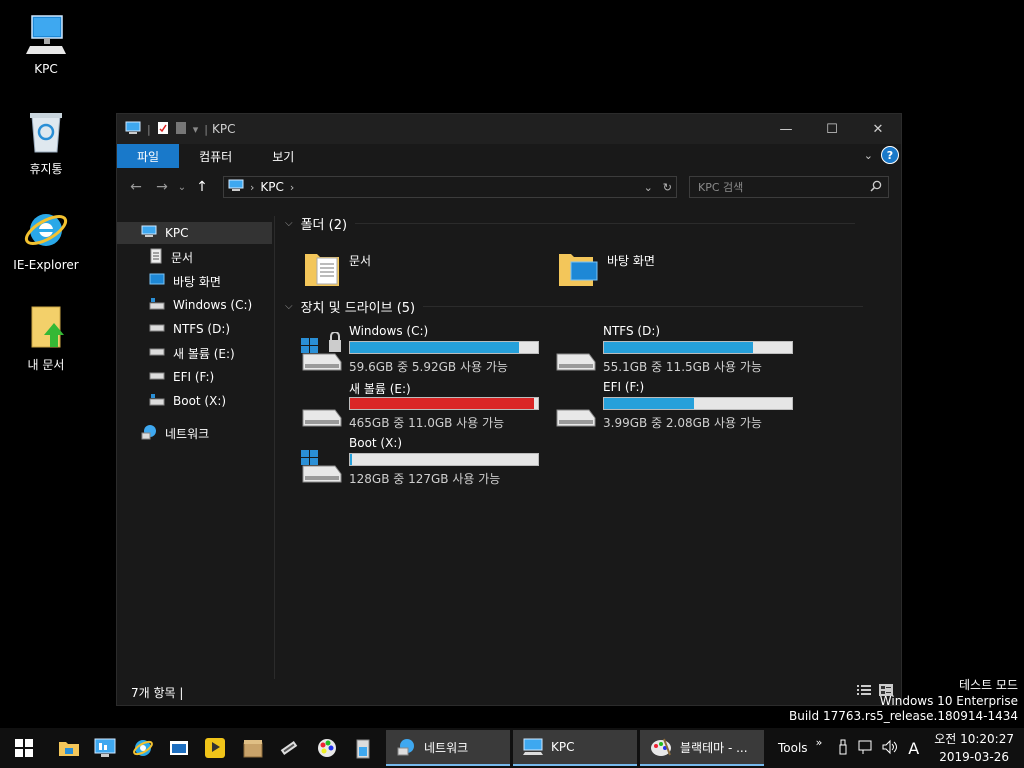  What do you see at coordinates (181, 129) in the screenshot?
I see `new-folder-icon` at bounding box center [181, 129].